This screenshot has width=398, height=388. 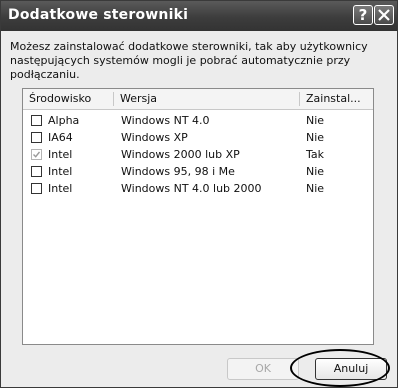 What do you see at coordinates (68, 99) in the screenshot?
I see `column-header-environment: Środowisko` at bounding box center [68, 99].